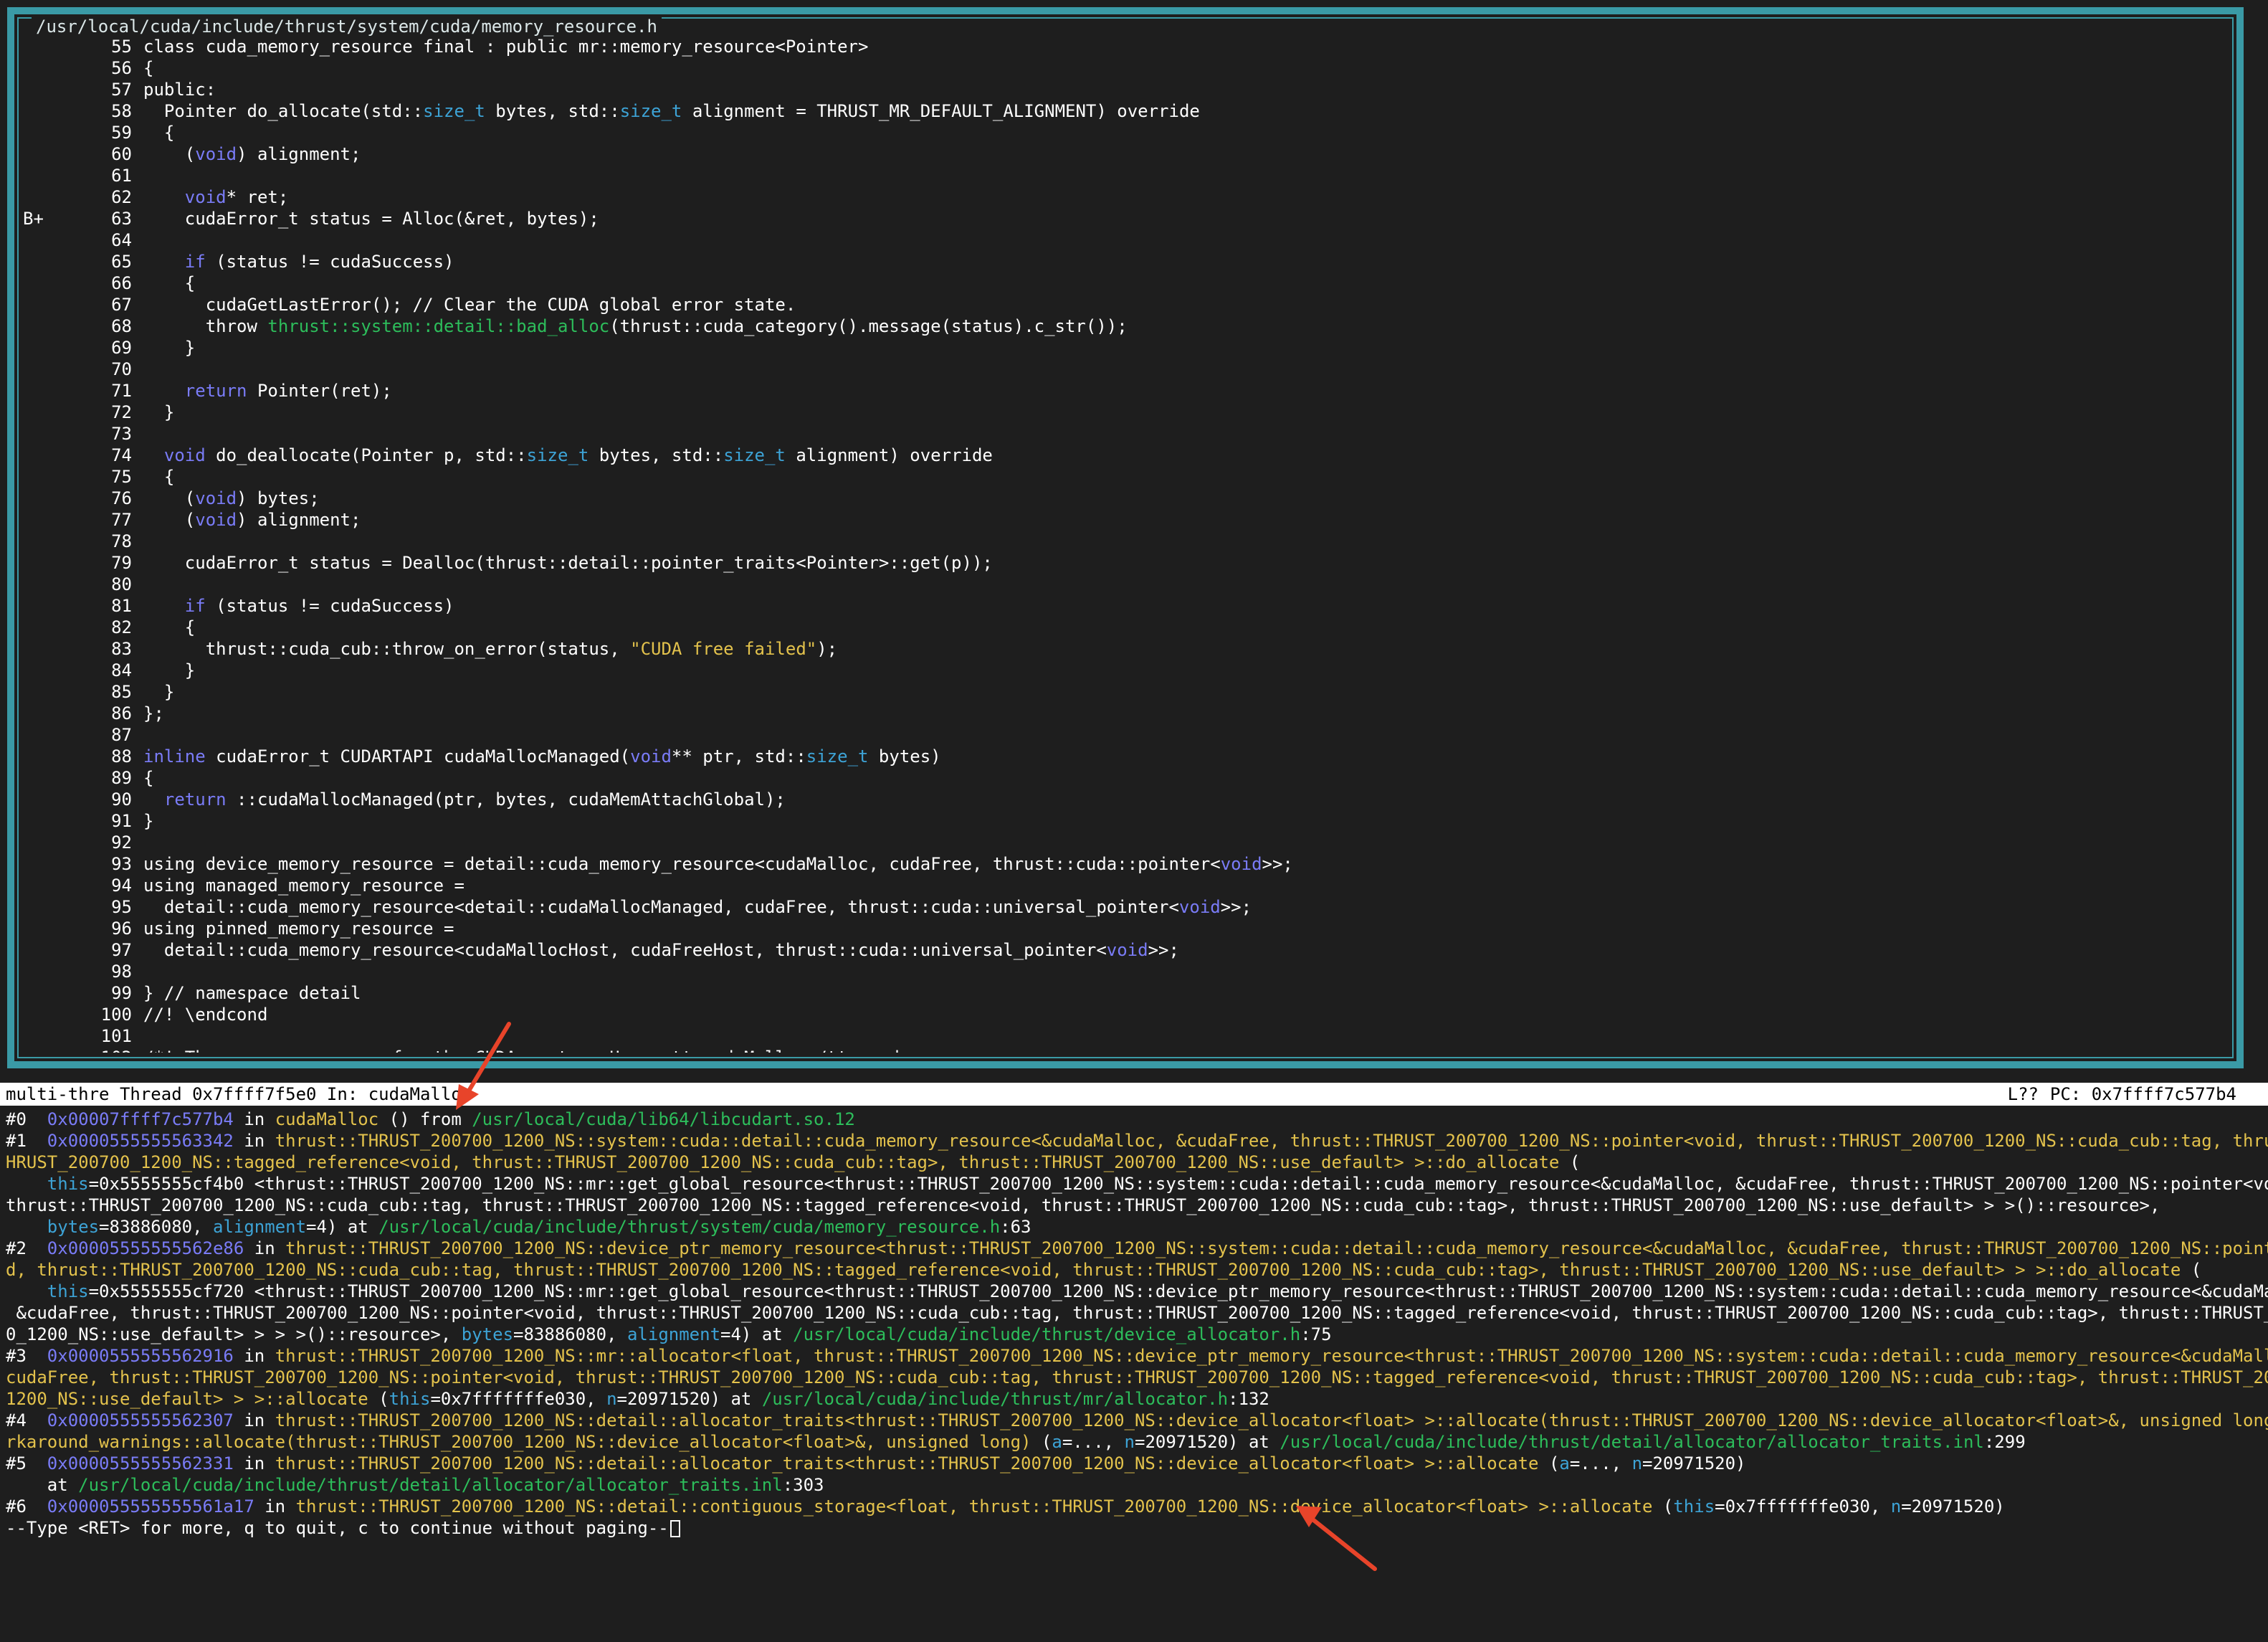  What do you see at coordinates (1125, 713) in the screenshot?
I see `source-line: 86};` at bounding box center [1125, 713].